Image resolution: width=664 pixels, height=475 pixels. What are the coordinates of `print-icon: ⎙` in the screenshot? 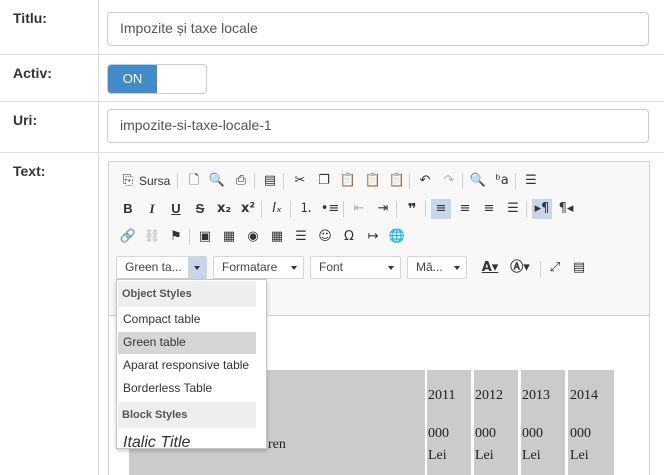 It's located at (241, 181).